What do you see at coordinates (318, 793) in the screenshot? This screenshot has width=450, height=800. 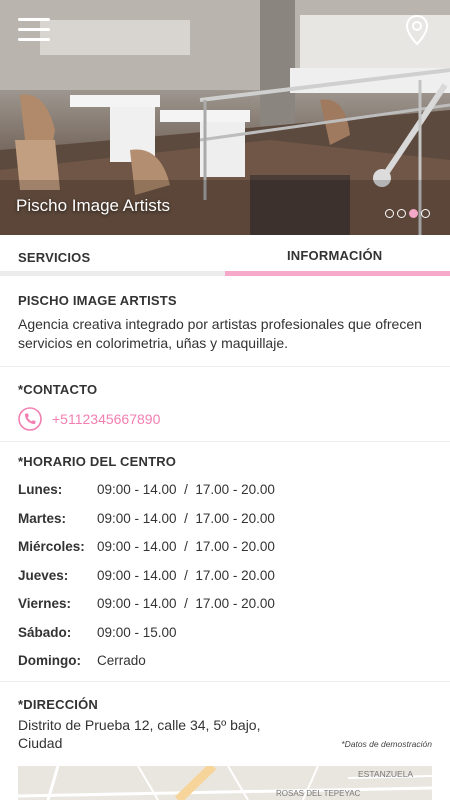 I see `map-label: ROSAS DEL TEPEYAC` at bounding box center [318, 793].